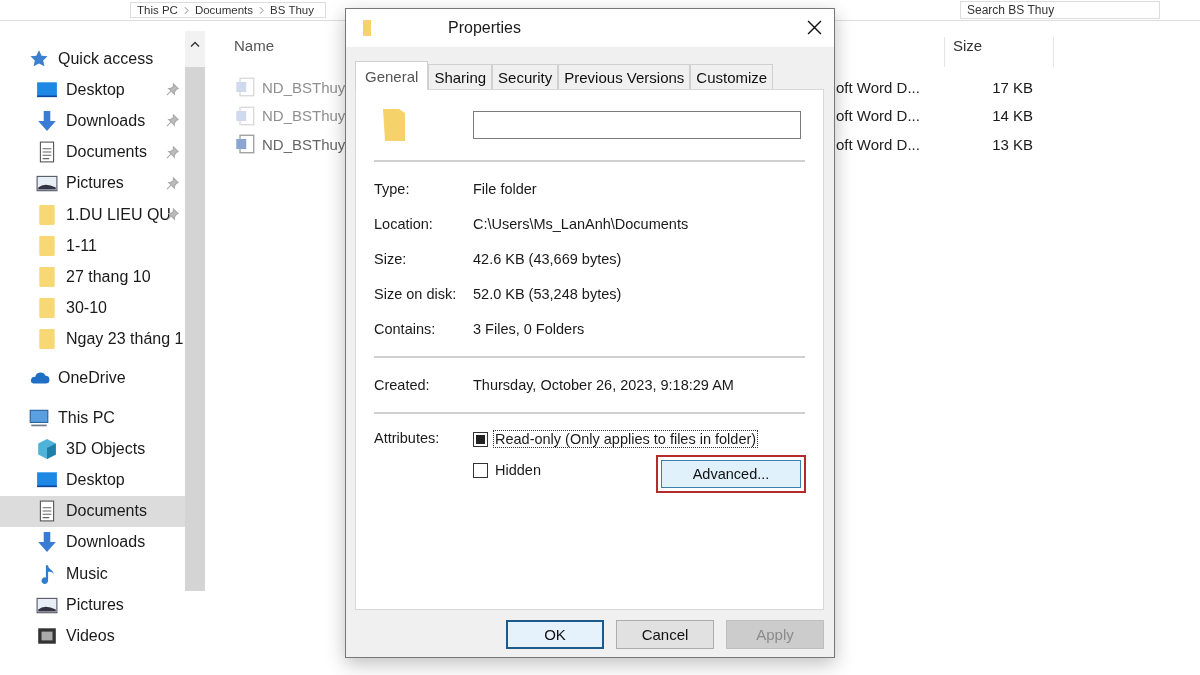  What do you see at coordinates (1012, 116) in the screenshot?
I see `file-size: 14 KB` at bounding box center [1012, 116].